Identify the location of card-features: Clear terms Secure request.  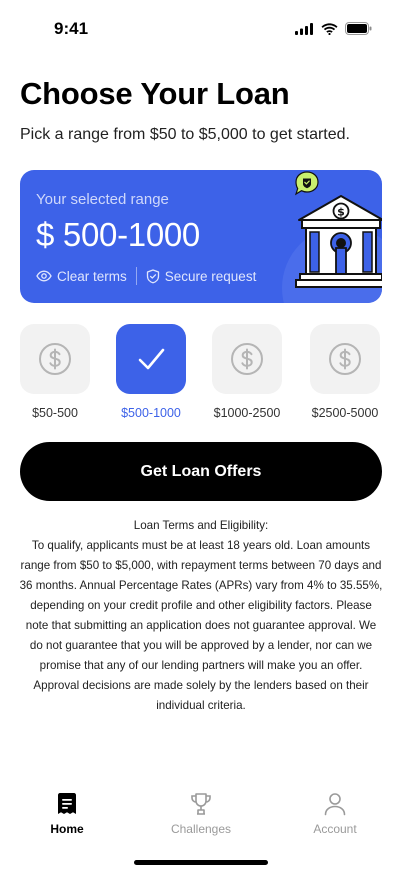
(146, 276).